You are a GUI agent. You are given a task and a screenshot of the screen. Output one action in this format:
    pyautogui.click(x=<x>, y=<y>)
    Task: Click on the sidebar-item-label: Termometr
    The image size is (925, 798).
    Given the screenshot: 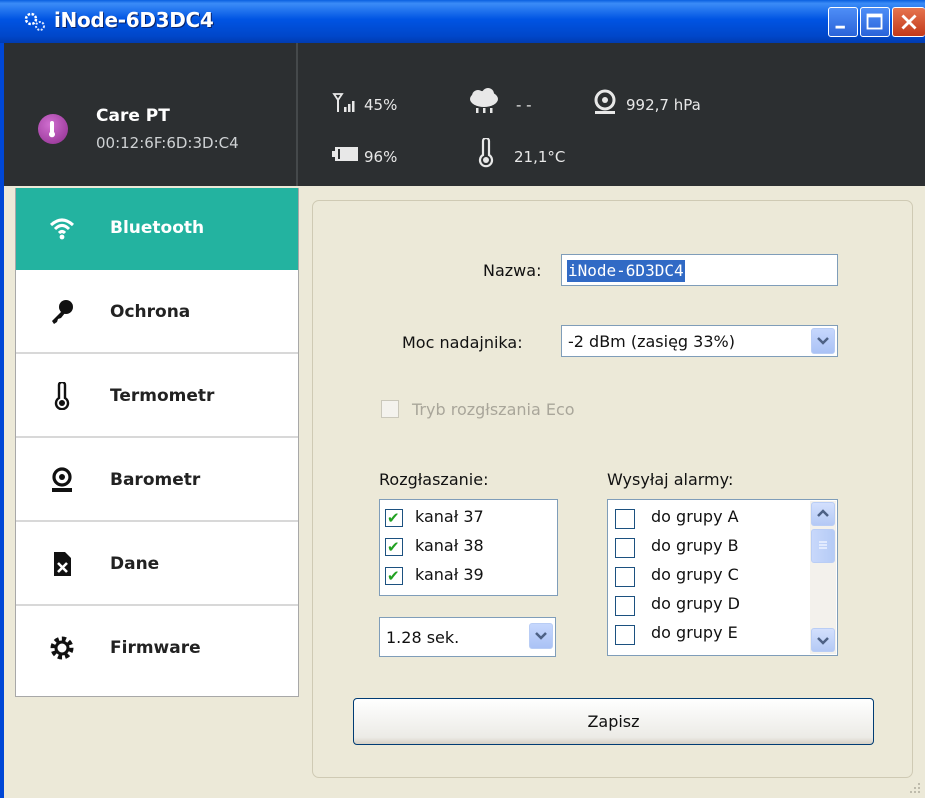 What is the action you would take?
    pyautogui.click(x=162, y=396)
    